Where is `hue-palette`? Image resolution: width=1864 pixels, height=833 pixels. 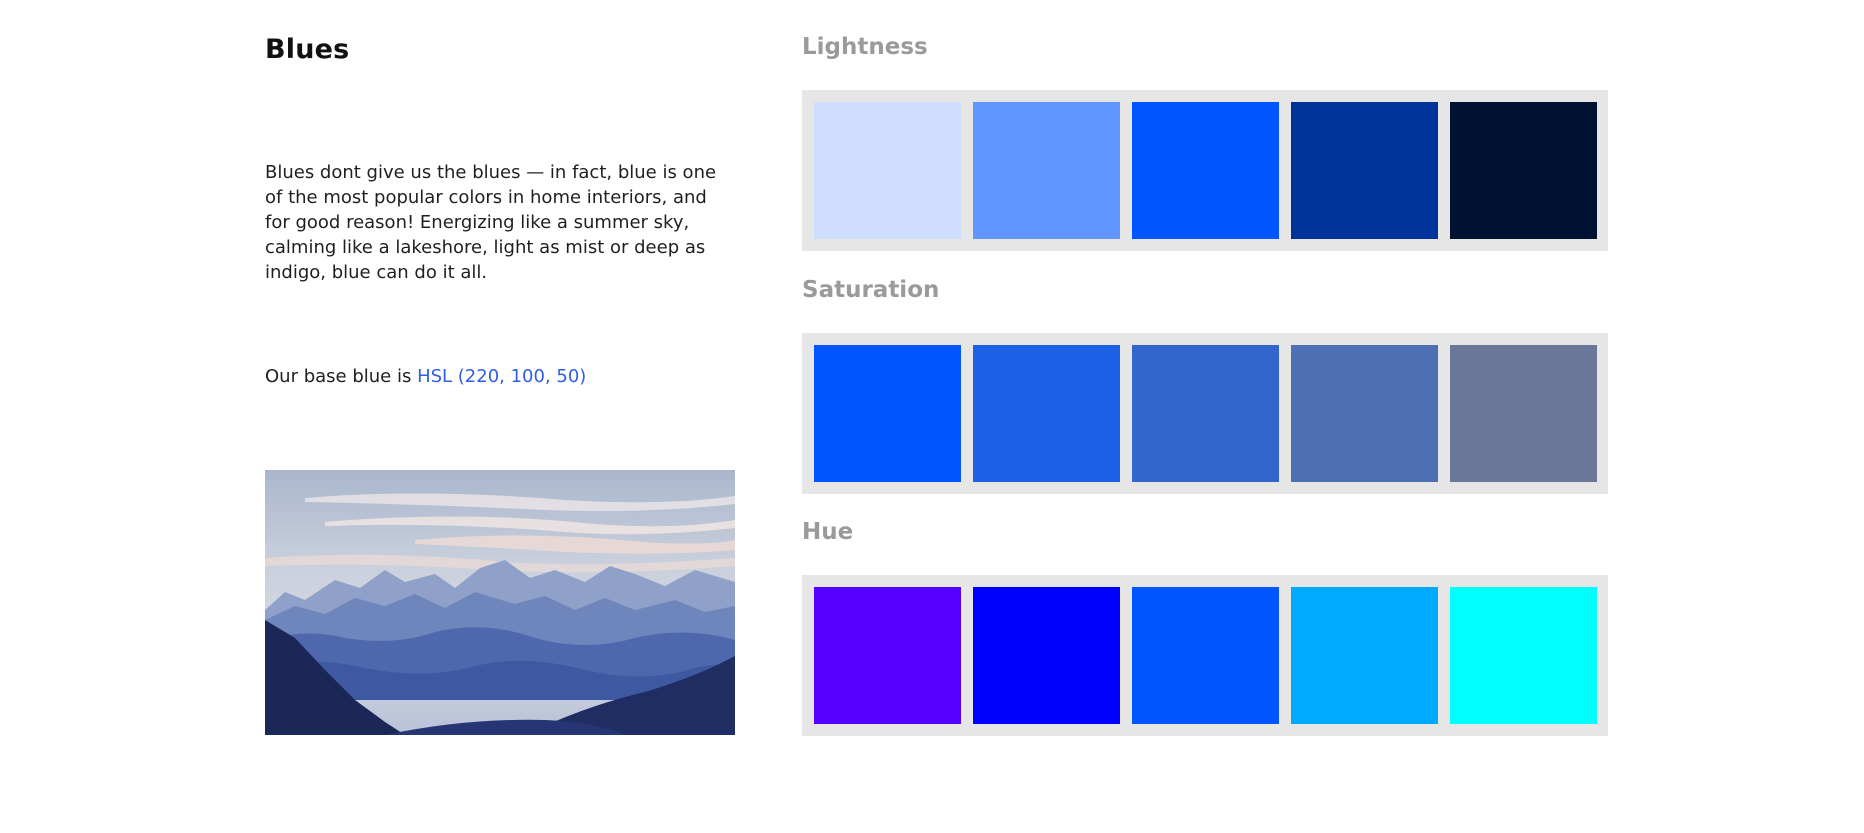 hue-palette is located at coordinates (1205, 655).